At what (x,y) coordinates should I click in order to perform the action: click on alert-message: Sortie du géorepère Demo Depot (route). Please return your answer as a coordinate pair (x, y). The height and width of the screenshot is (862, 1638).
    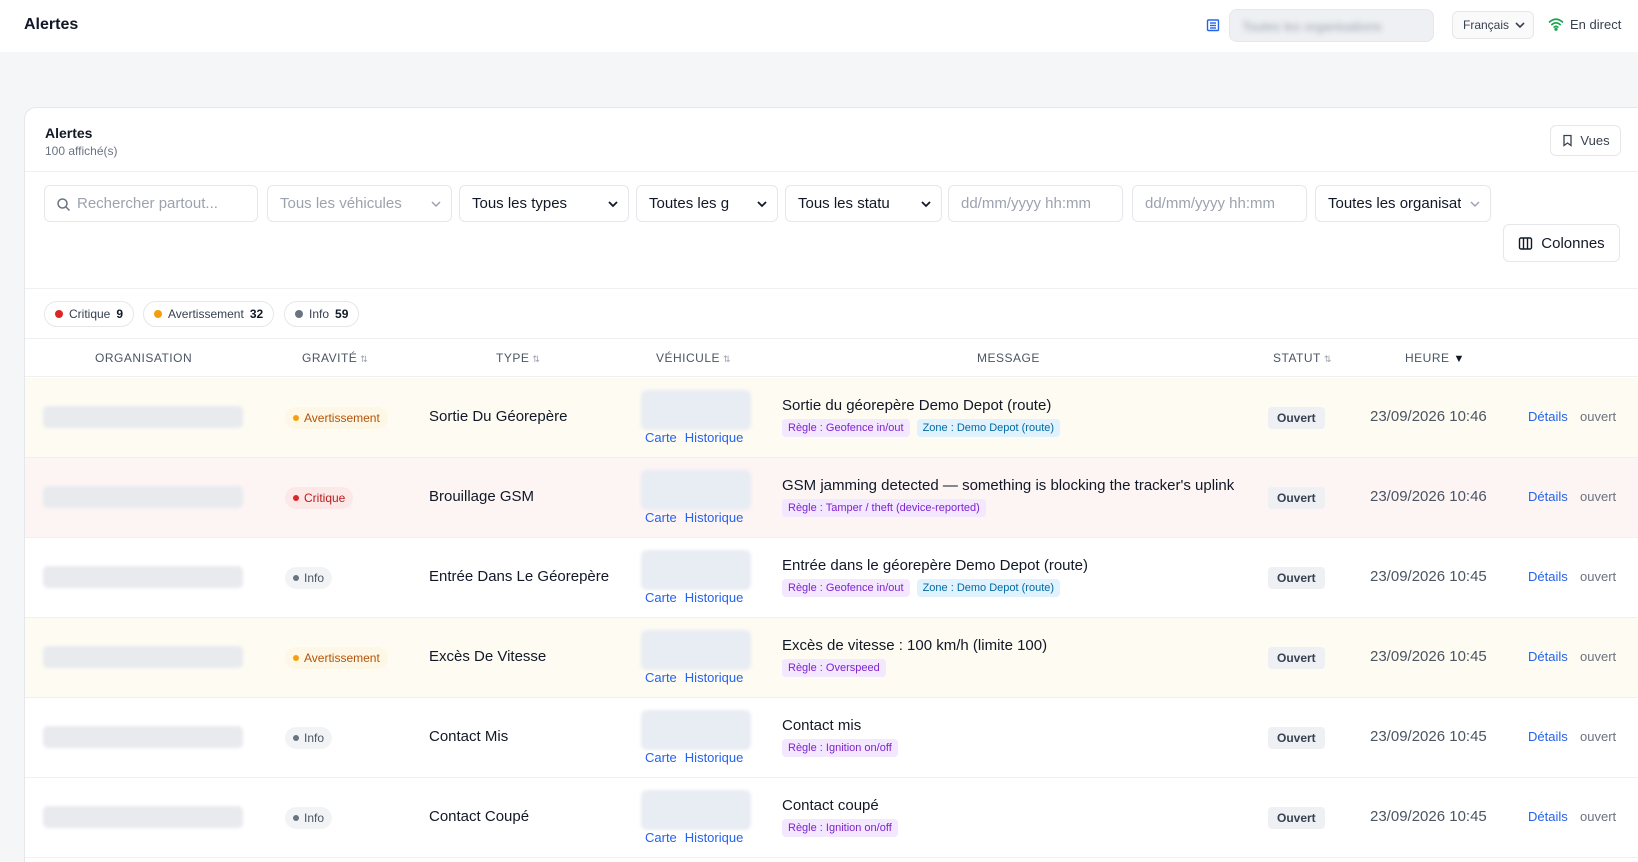
    Looking at the image, I should click on (917, 405).